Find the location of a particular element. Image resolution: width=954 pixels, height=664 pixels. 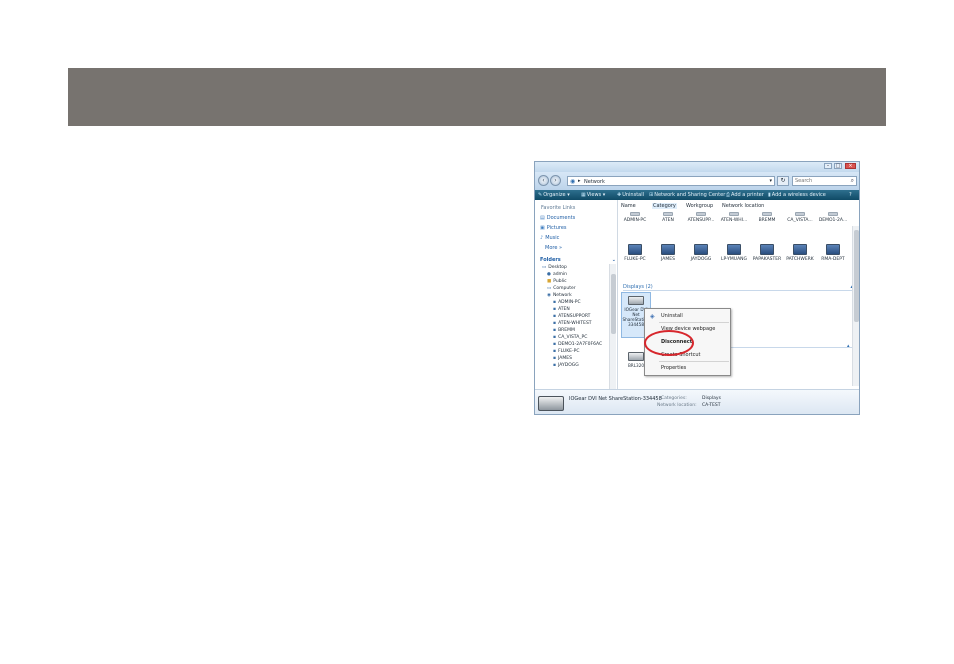

wireless-icon: ▮ is located at coordinates (769, 195).